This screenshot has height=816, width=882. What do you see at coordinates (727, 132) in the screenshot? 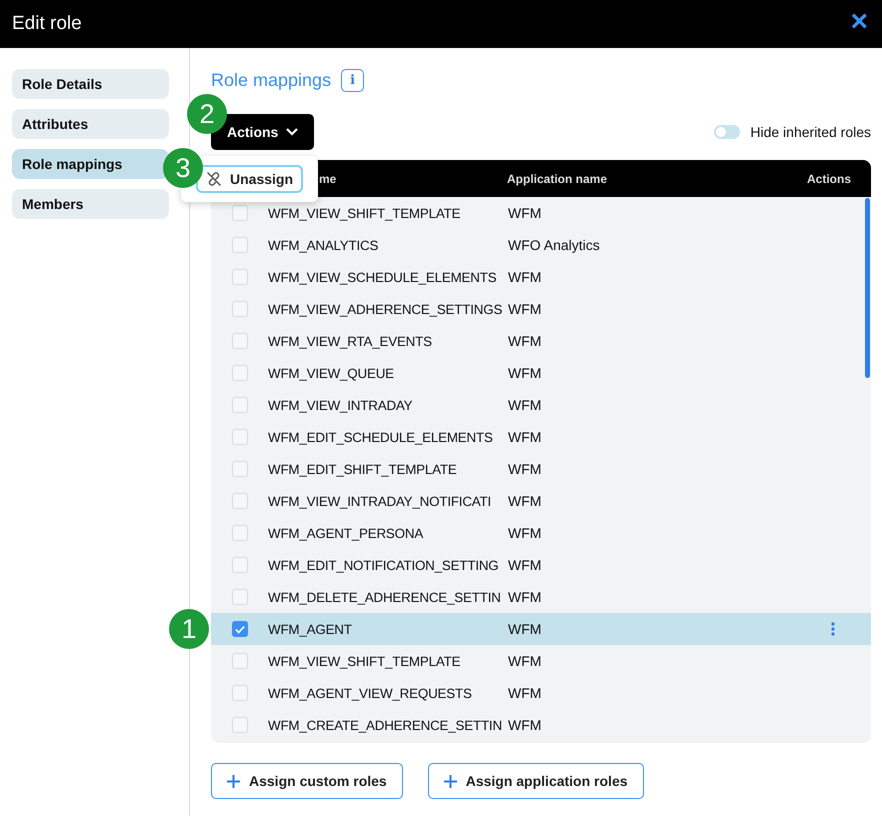
I see `toggle-switch` at bounding box center [727, 132].